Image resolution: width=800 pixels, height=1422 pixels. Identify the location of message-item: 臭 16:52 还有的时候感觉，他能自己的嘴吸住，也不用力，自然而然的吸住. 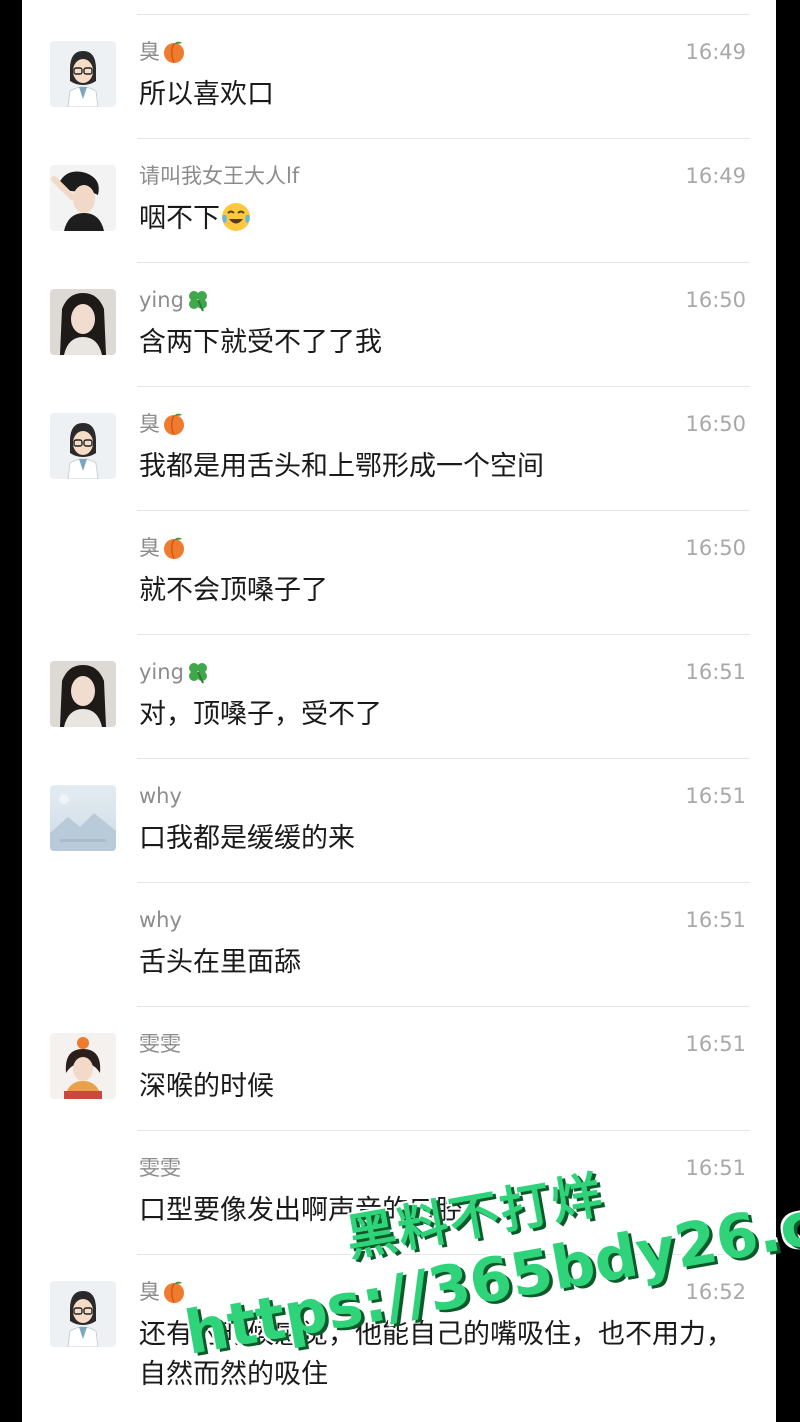
(399, 1338).